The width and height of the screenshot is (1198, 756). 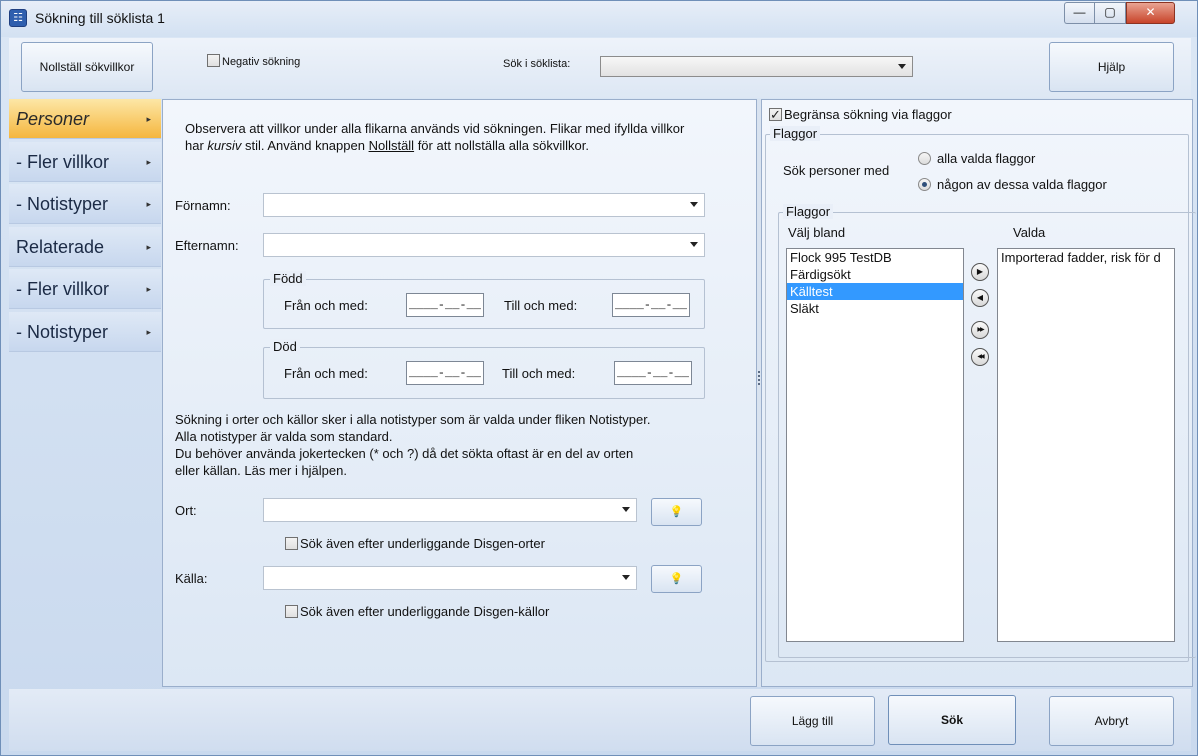 I want to click on reset-conditions-label: Nollställ sökvillkor, so click(x=87, y=67).